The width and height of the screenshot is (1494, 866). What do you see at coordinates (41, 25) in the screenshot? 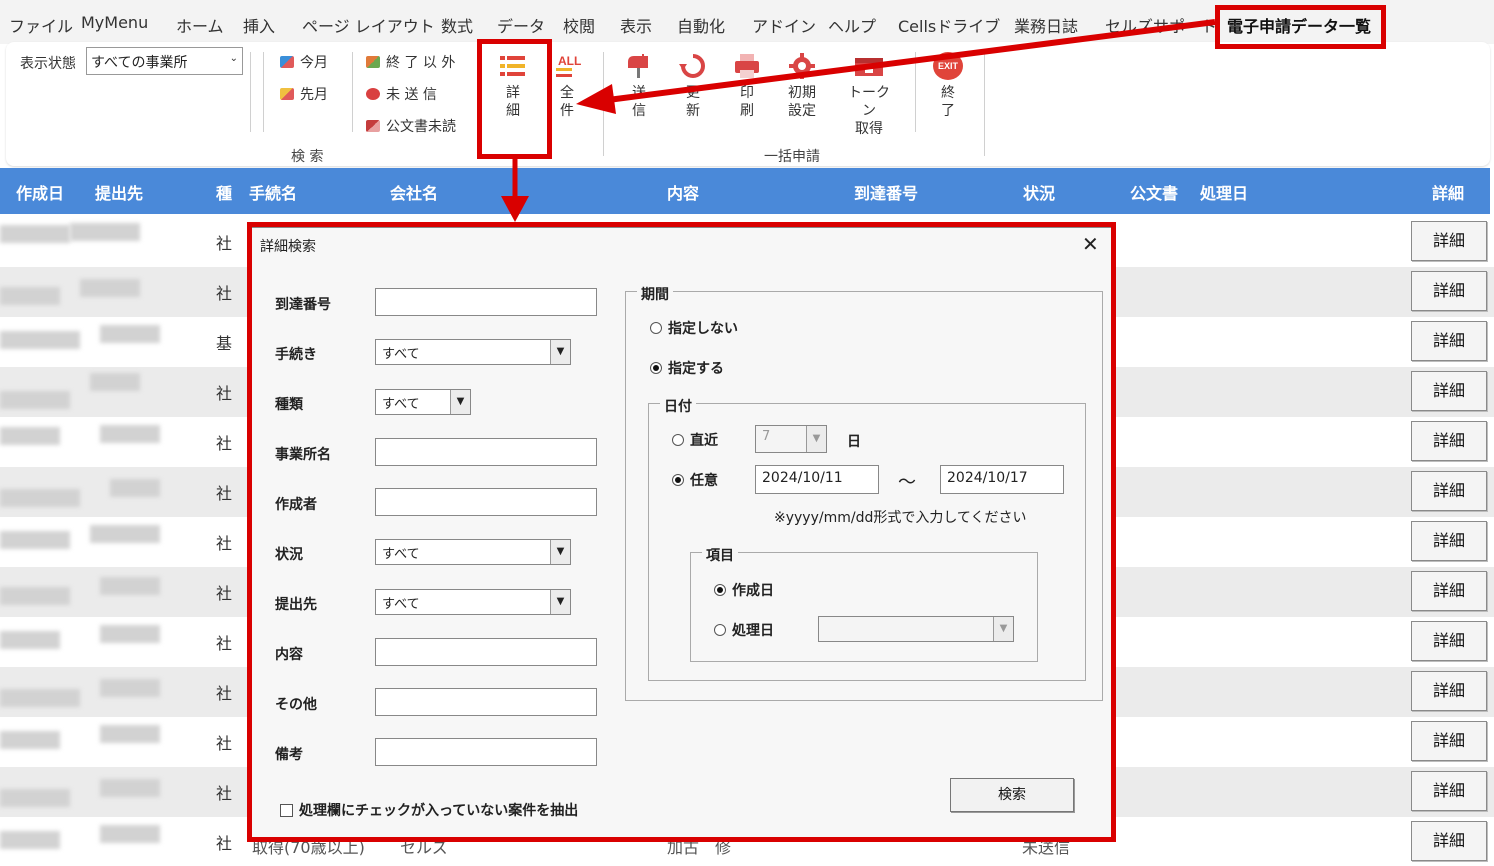
I see `tab-file: ファイル` at bounding box center [41, 25].